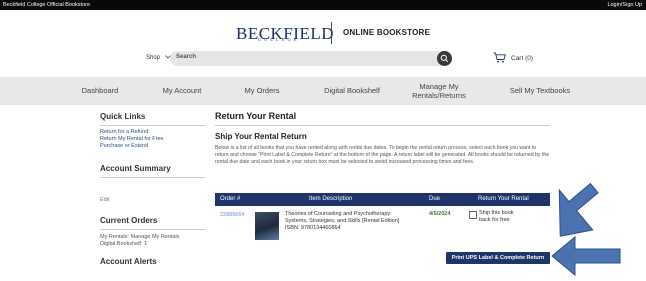 This screenshot has width=646, height=281. Describe the element at coordinates (267, 226) in the screenshot. I see `book-cover-thumbnail` at that location.